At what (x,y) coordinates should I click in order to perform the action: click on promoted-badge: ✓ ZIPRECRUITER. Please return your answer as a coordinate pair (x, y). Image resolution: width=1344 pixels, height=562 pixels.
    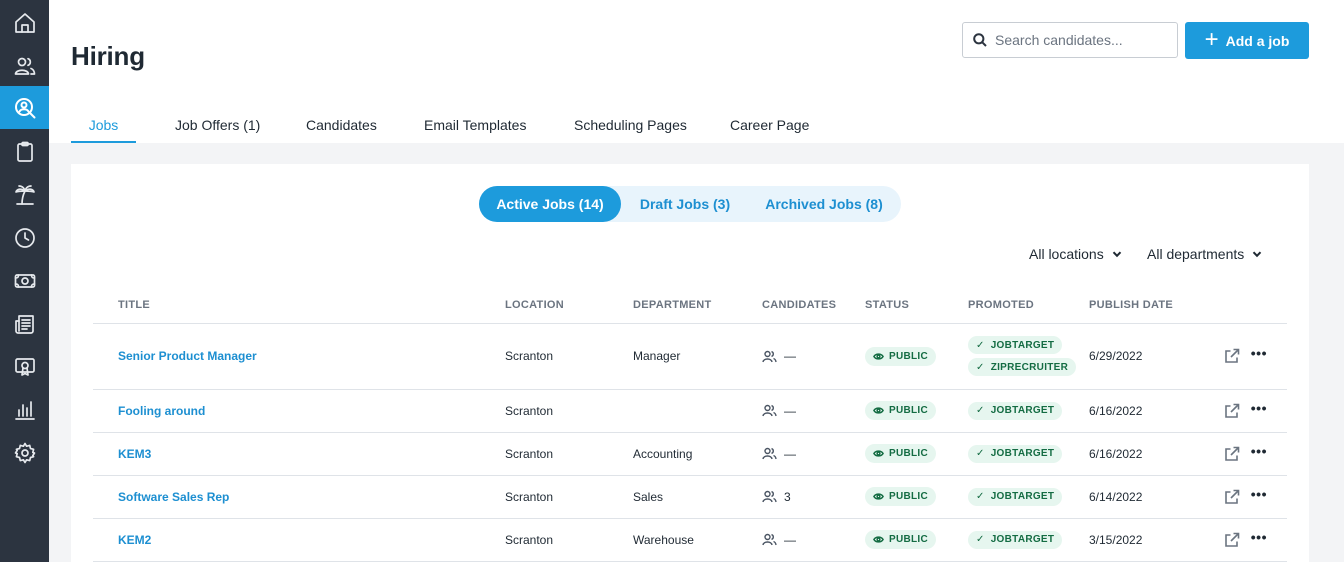
    Looking at the image, I should click on (1022, 367).